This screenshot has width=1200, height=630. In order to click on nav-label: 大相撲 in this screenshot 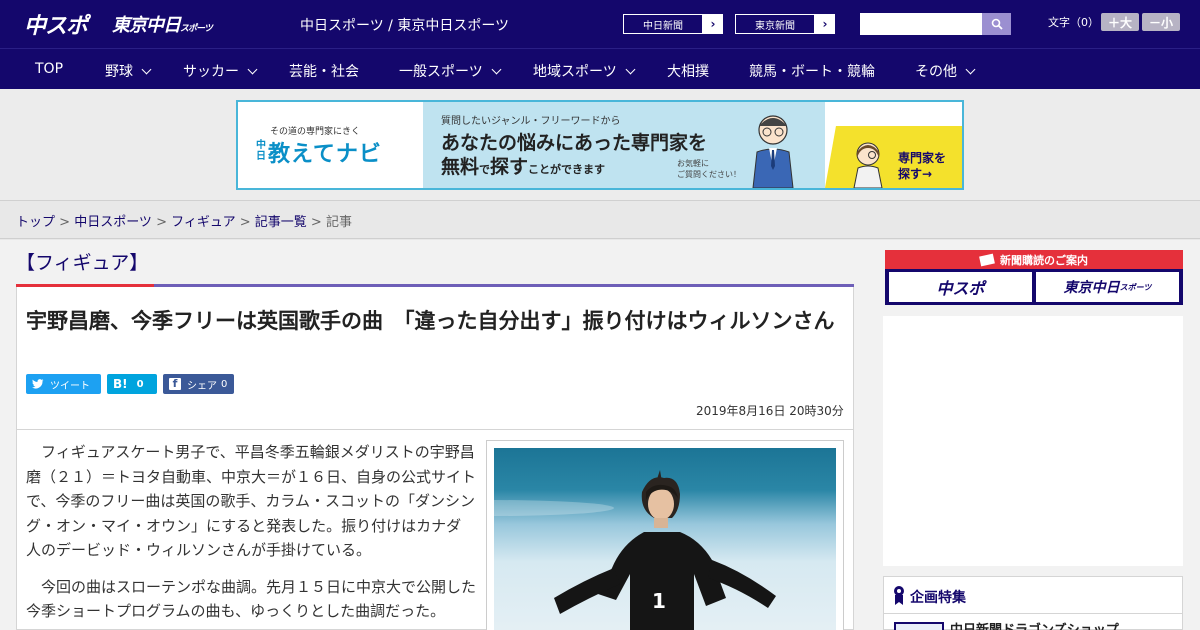, I will do `click(688, 72)`.